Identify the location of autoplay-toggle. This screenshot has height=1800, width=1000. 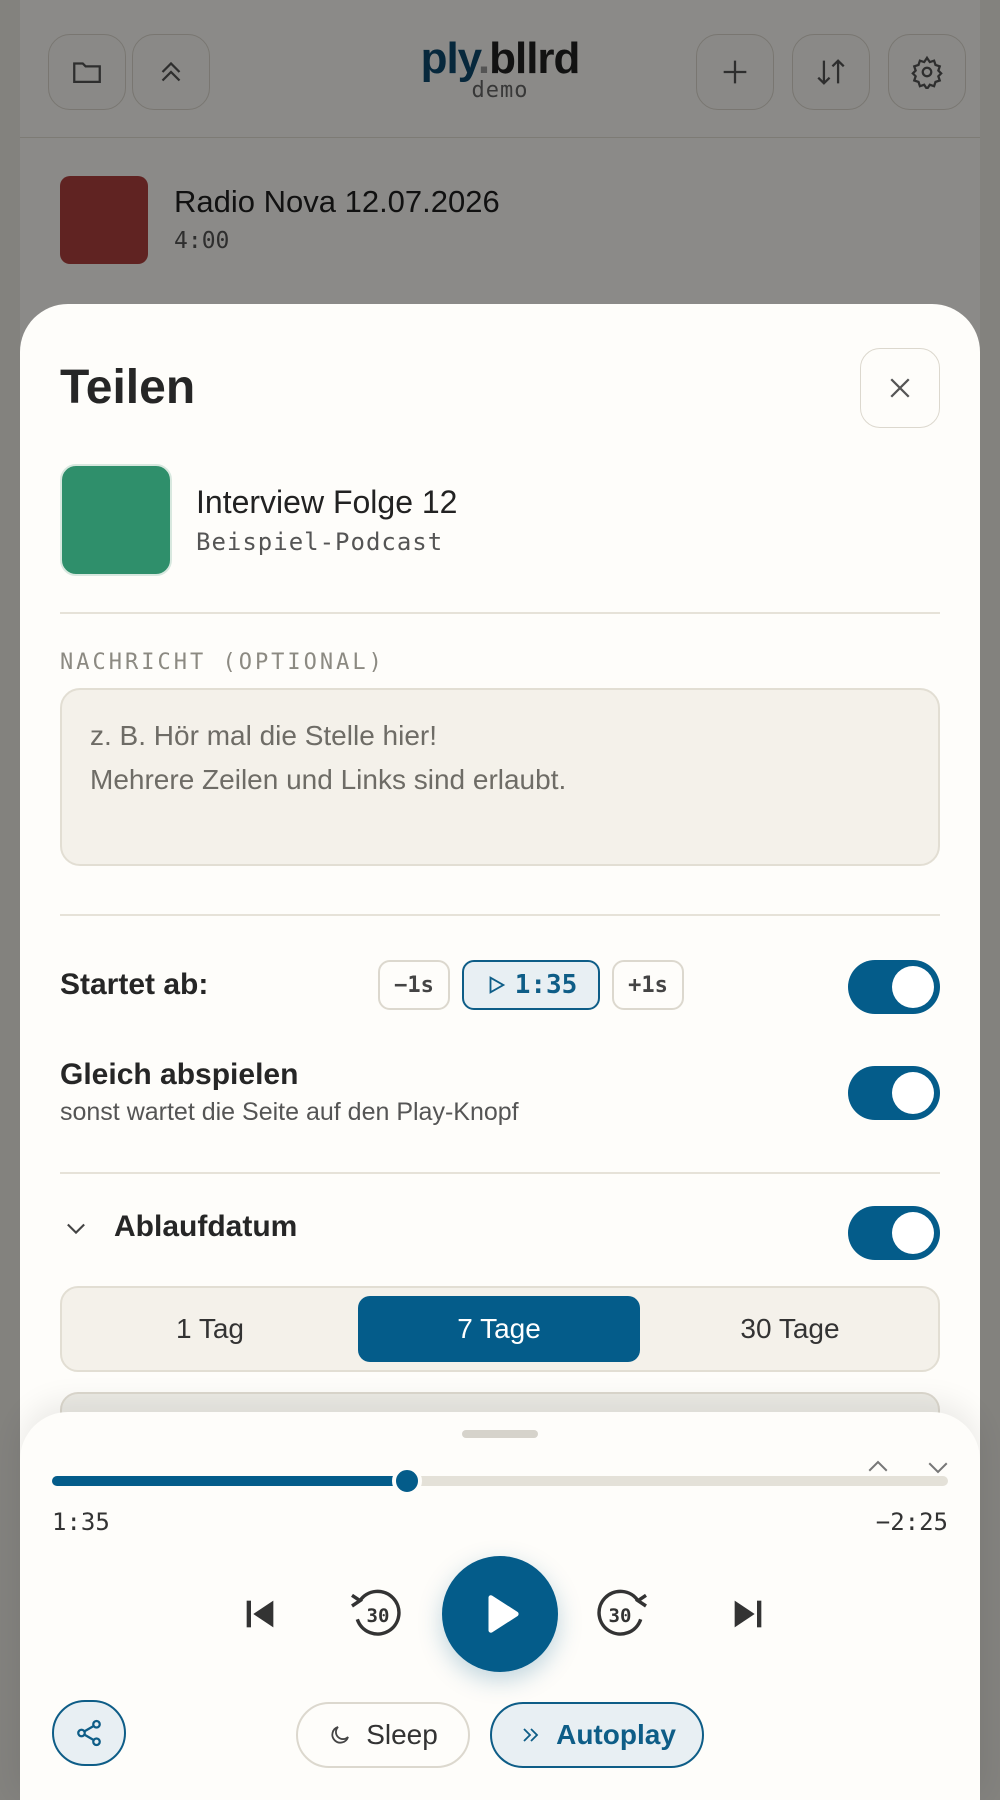
(894, 1093).